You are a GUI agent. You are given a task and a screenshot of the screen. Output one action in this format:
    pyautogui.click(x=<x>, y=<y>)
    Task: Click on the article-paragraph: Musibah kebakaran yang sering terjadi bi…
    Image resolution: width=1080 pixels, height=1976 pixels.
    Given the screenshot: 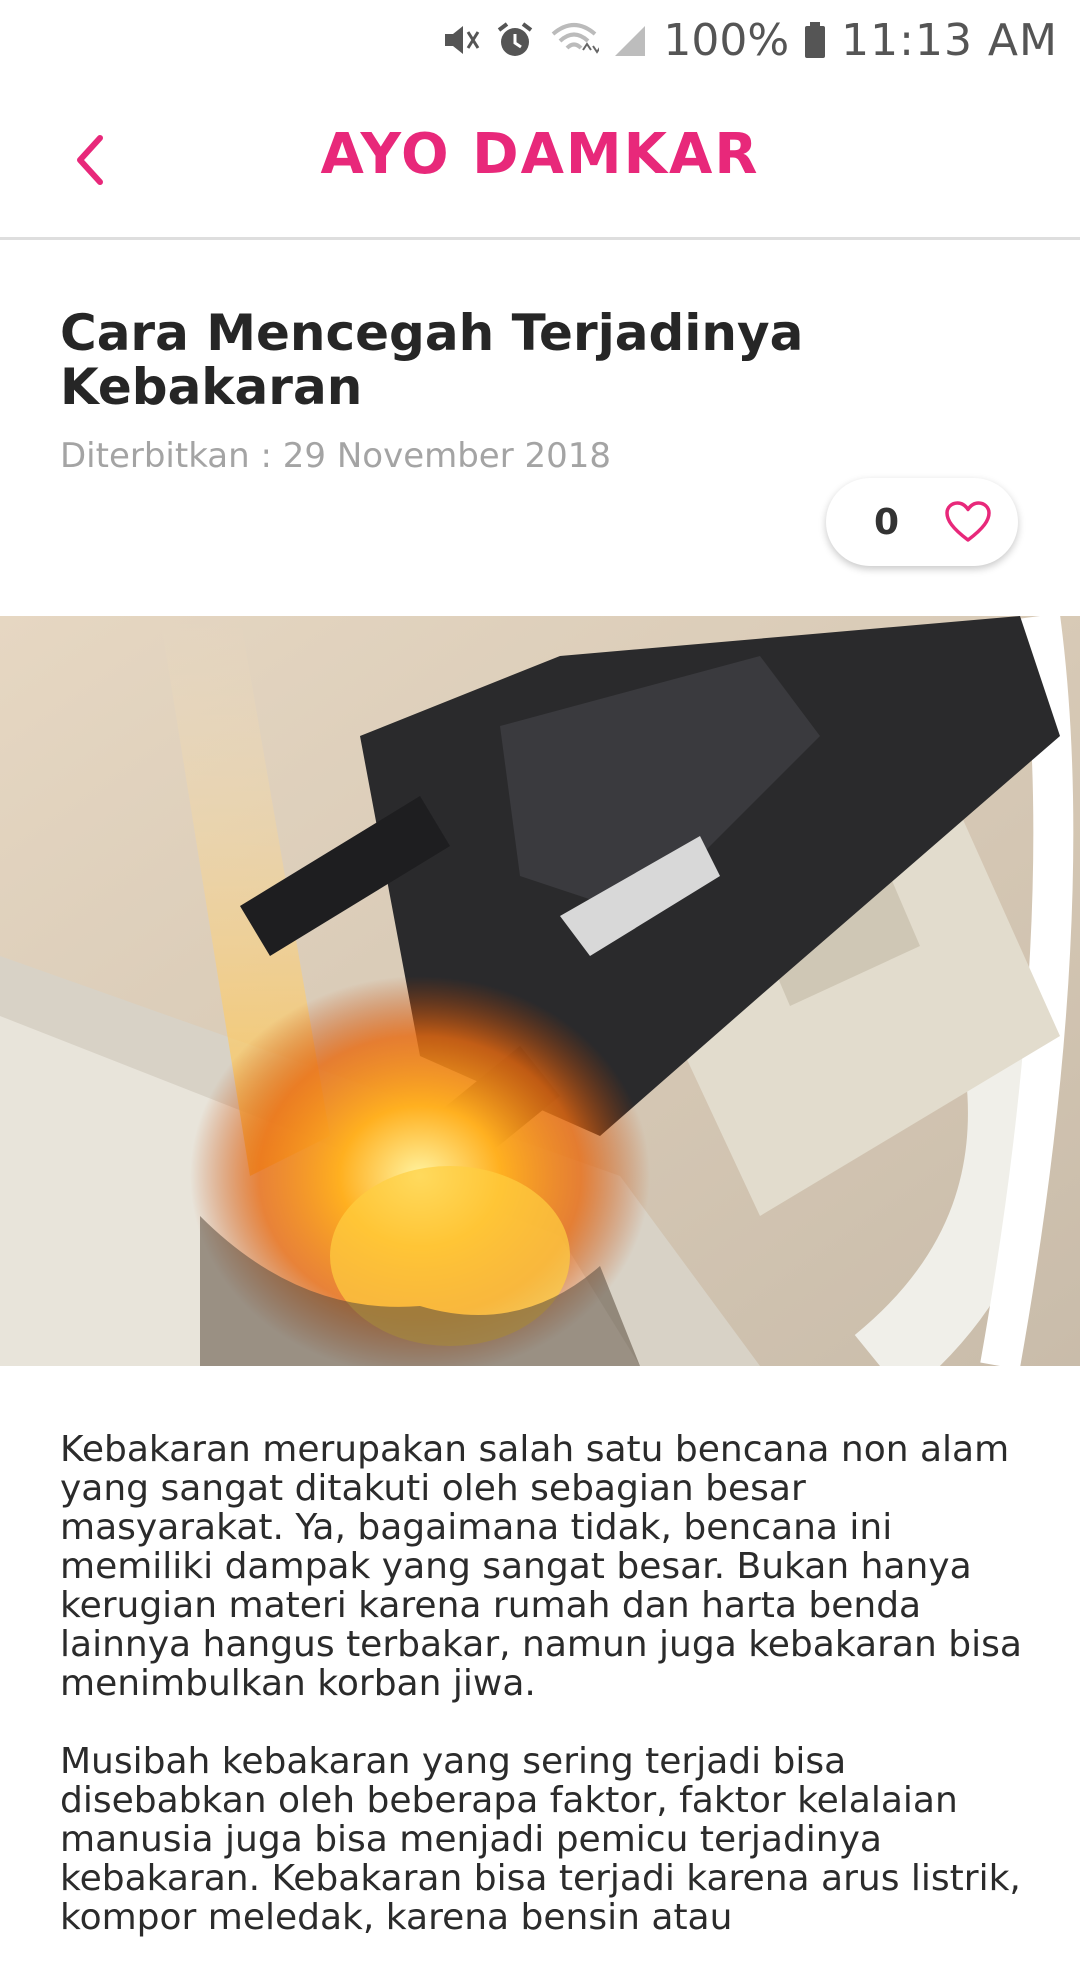 What is the action you would take?
    pyautogui.click(x=540, y=1839)
    